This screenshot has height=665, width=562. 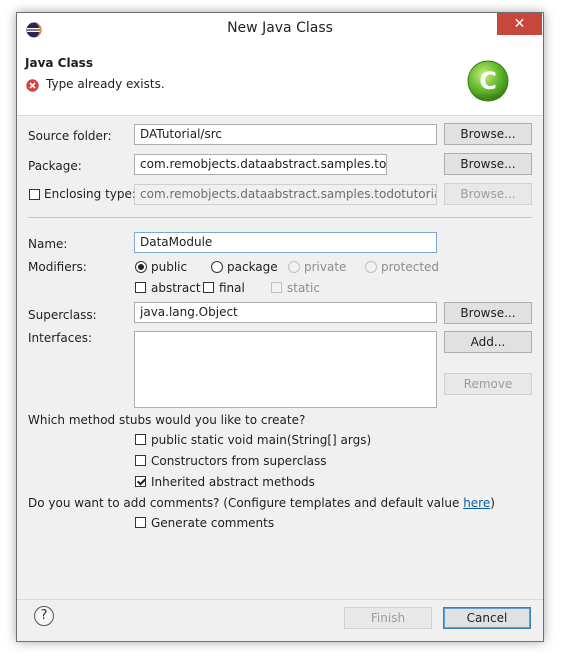 What do you see at coordinates (208, 287) in the screenshot?
I see `modifier-final-checkbox` at bounding box center [208, 287].